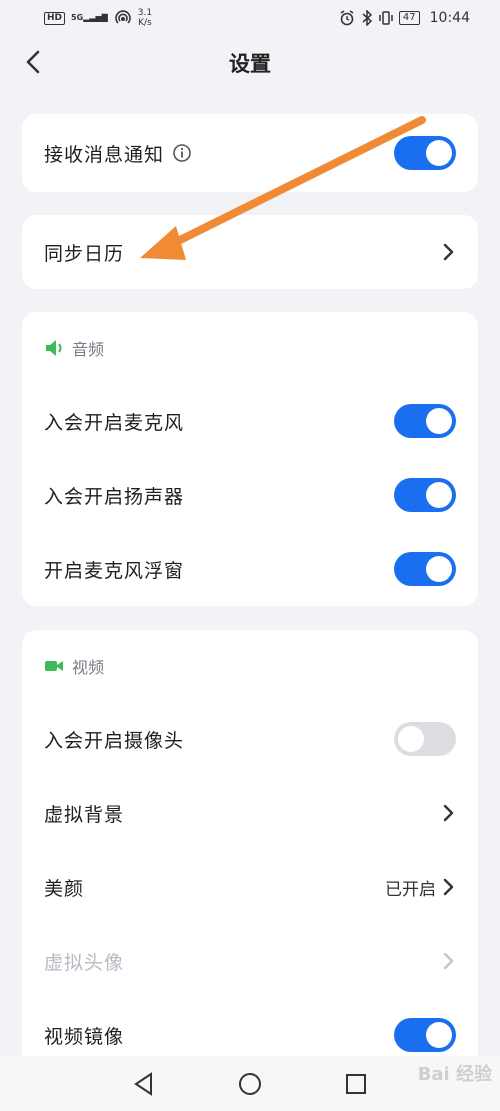 The image size is (500, 1111). I want to click on audio-item-float: 开启麦克风浮窗, so click(250, 569).